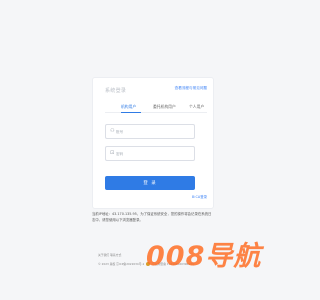 The image size is (320, 300). What do you see at coordinates (116, 91) in the screenshot?
I see `login-title: 系统登录` at bounding box center [116, 91].